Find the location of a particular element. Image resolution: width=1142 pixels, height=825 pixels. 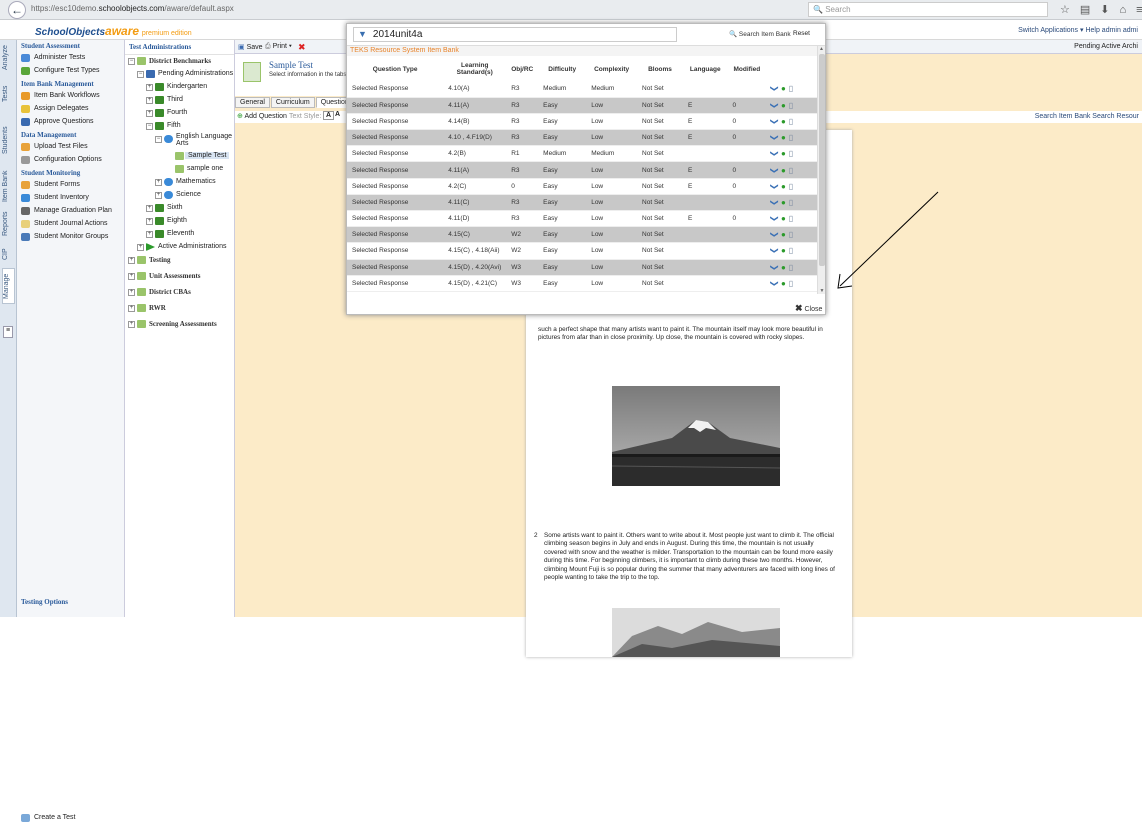

tree-pending-administrations: − Pending Administrations is located at coordinates (179, 74).